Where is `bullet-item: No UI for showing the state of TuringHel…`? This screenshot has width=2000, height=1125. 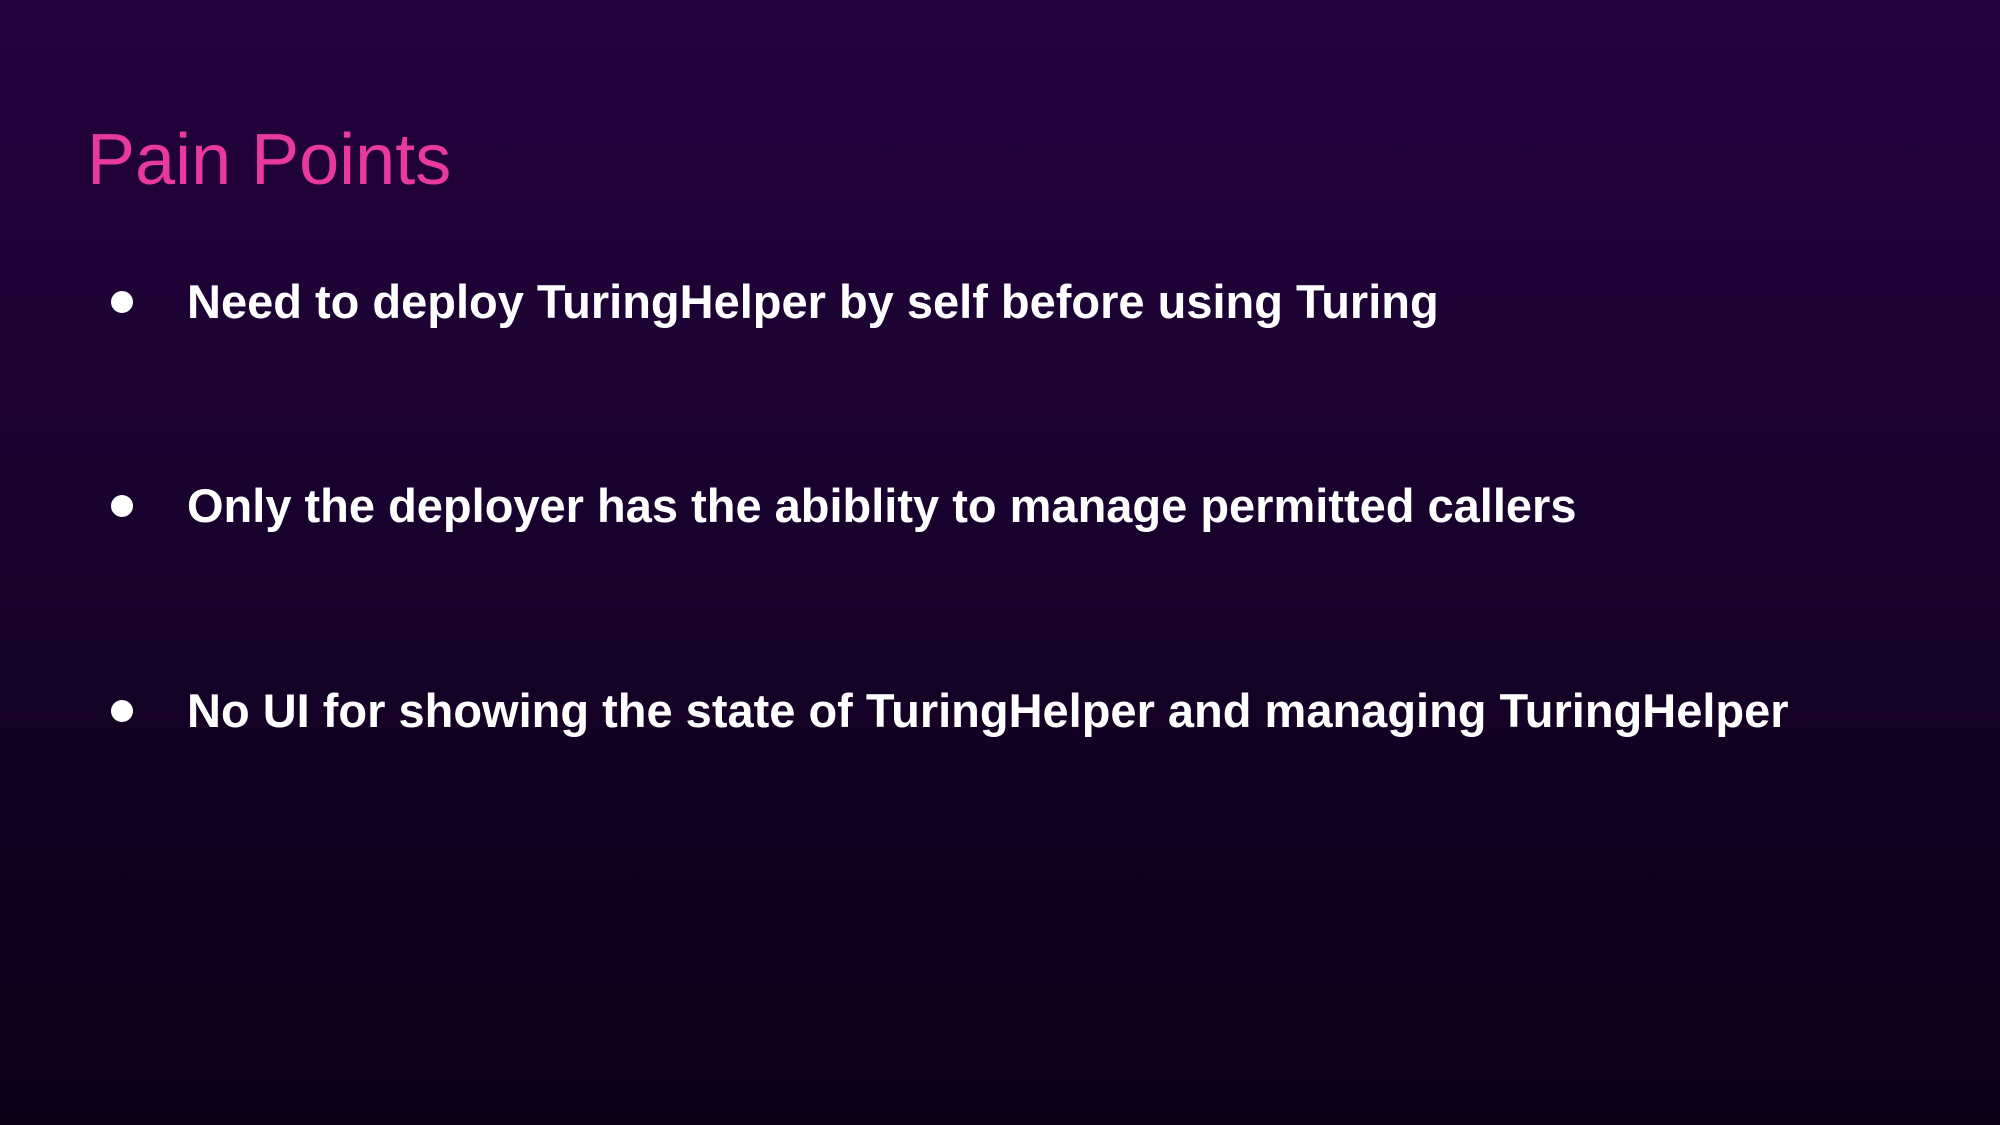
bullet-item: No UI for showing the state of TuringHel… is located at coordinates (950, 711).